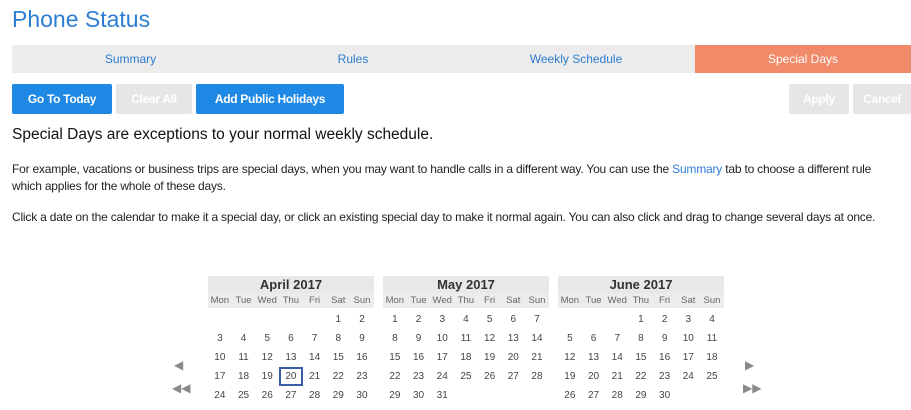  I want to click on tab-rules: Rules, so click(353, 59).